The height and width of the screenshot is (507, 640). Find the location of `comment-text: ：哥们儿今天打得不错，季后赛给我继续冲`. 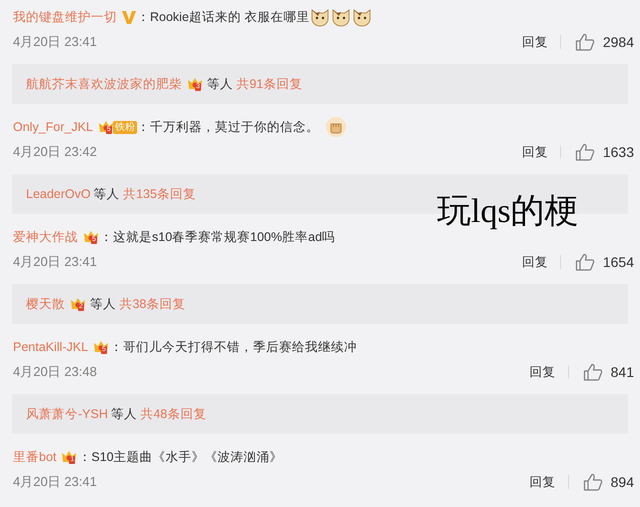

comment-text: ：哥们儿今天打得不错，季后赛给我继续冲 is located at coordinates (234, 347).